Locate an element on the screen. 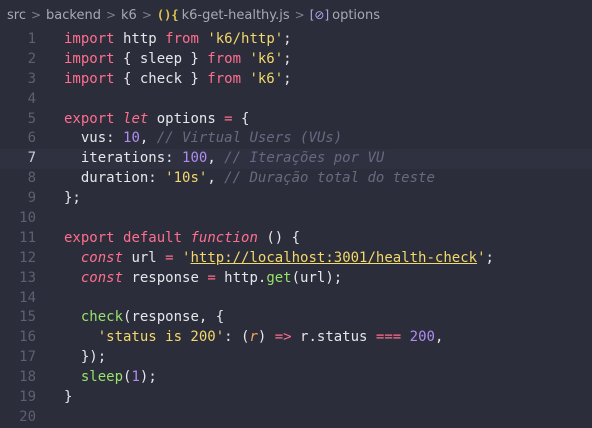  code-text: iterations: 100, // Iterações por VU is located at coordinates (224, 159).